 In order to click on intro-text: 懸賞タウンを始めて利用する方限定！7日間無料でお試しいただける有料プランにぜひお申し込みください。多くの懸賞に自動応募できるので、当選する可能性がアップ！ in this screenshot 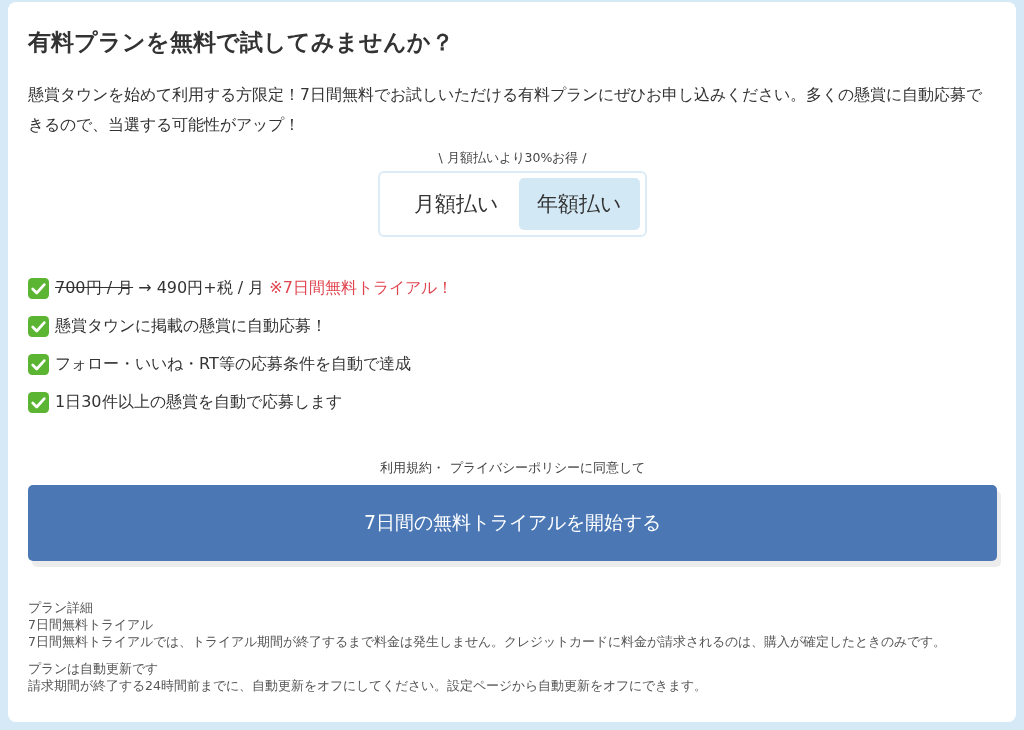, I will do `click(505, 111)`.